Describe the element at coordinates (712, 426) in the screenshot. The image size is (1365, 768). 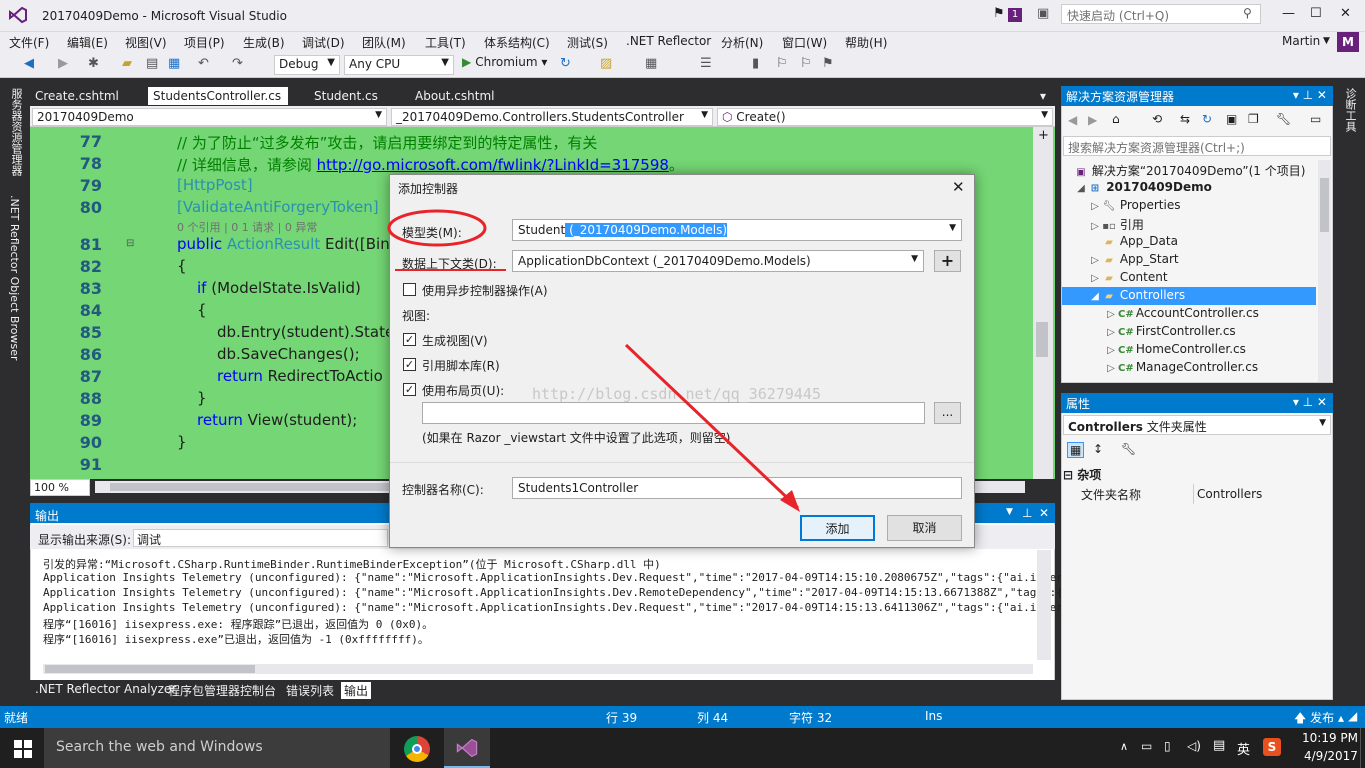
I see `annotation-arrow-line` at that location.